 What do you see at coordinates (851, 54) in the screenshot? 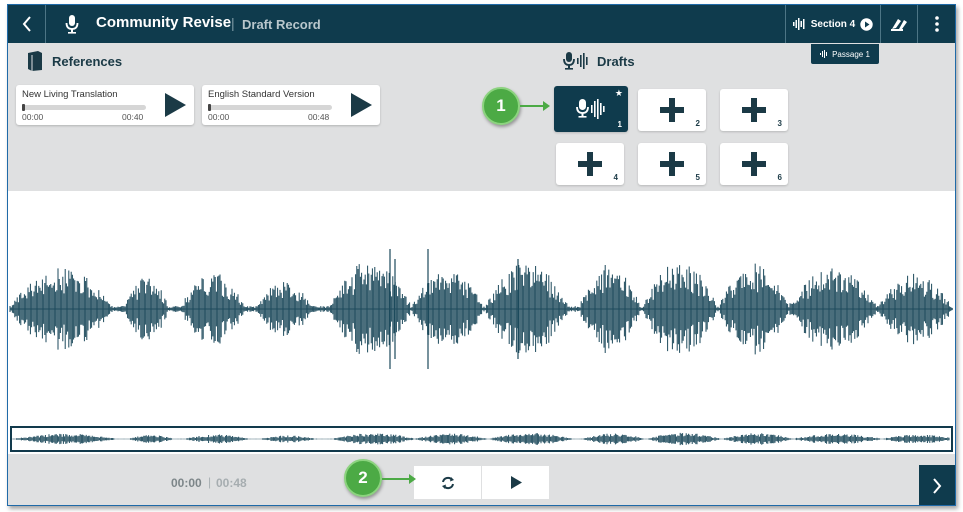
I see `passage-label: Passage 1` at bounding box center [851, 54].